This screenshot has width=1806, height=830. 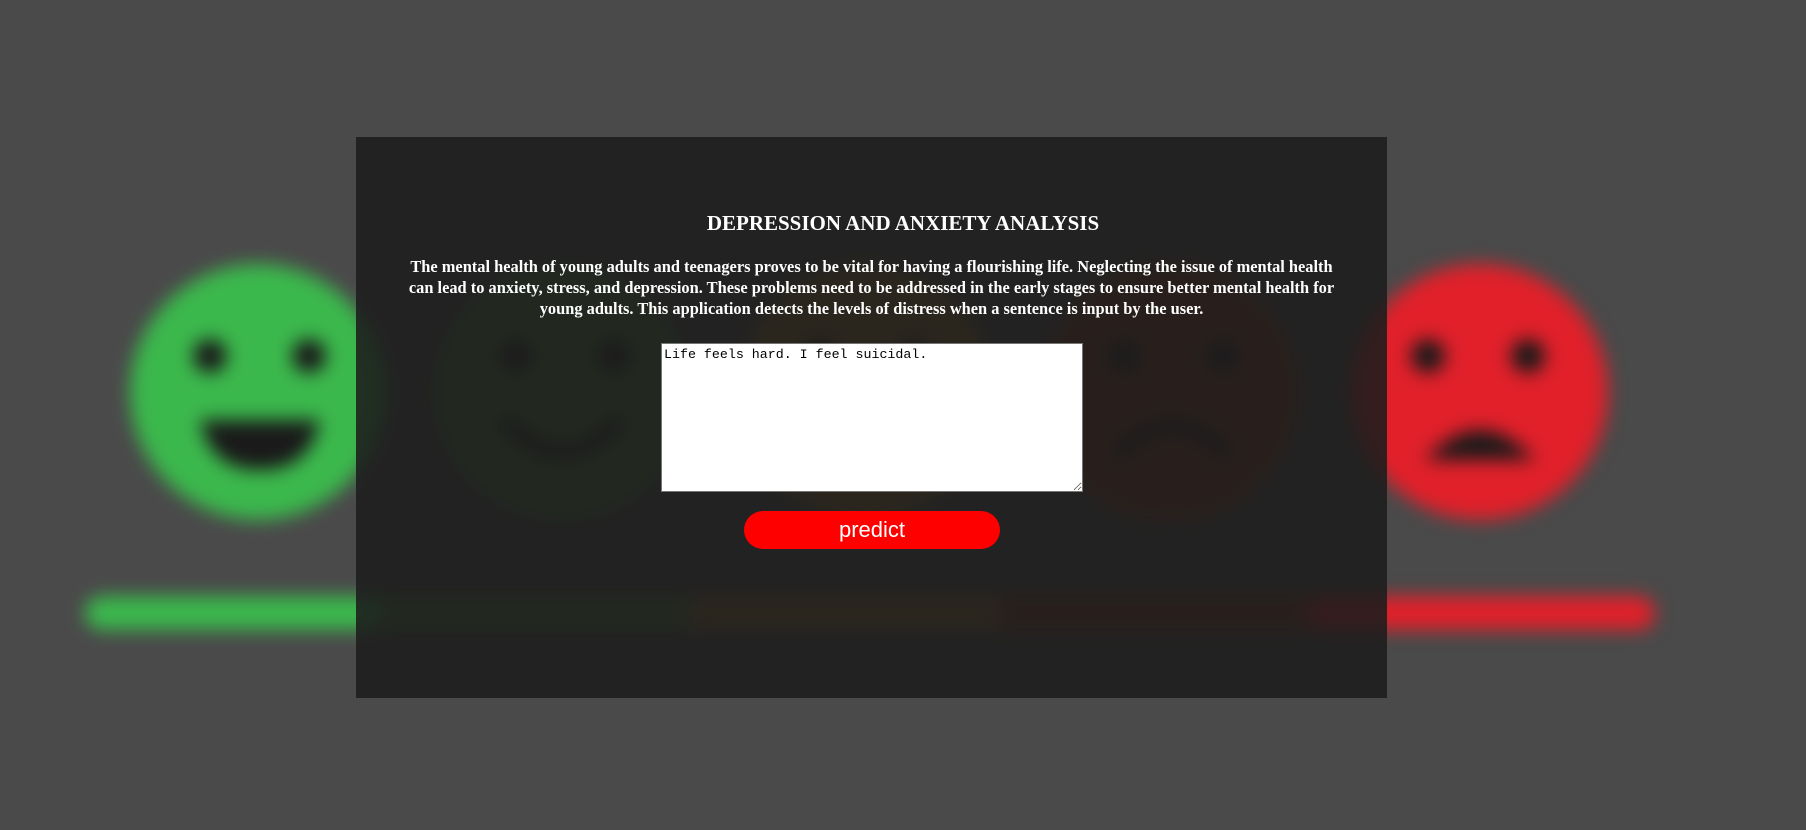 I want to click on distressed-face-icon, so click(x=1480, y=392).